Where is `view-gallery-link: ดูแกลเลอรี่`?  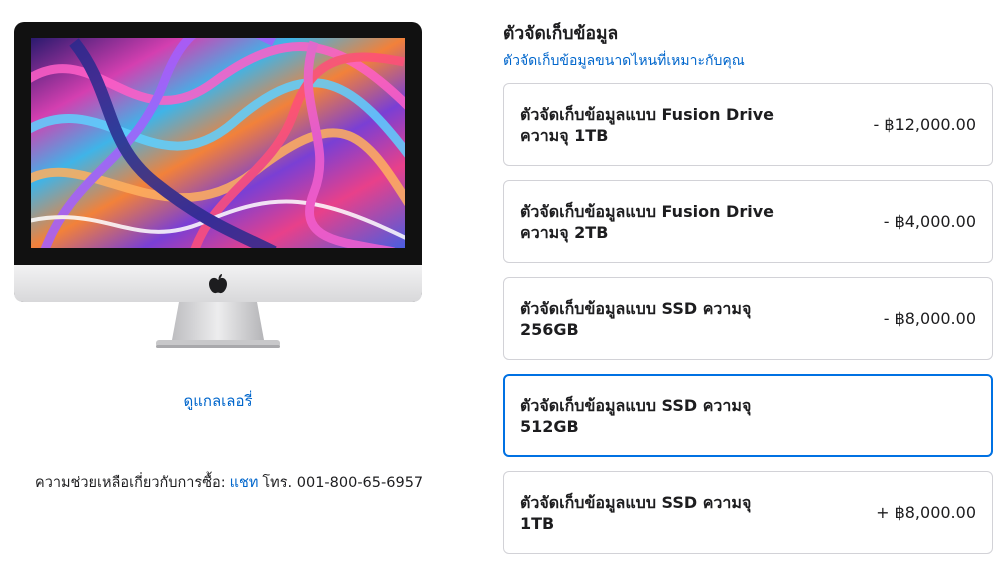
view-gallery-link: ดูแกลเลอรี่ is located at coordinates (218, 401).